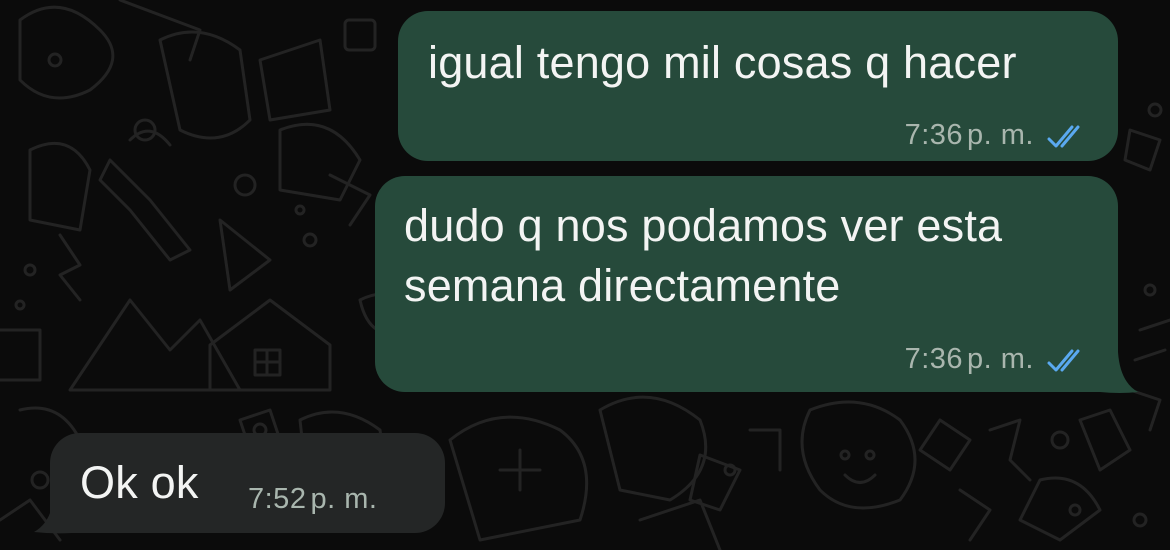  What do you see at coordinates (277, 499) in the screenshot?
I see `message-time: 7:52` at bounding box center [277, 499].